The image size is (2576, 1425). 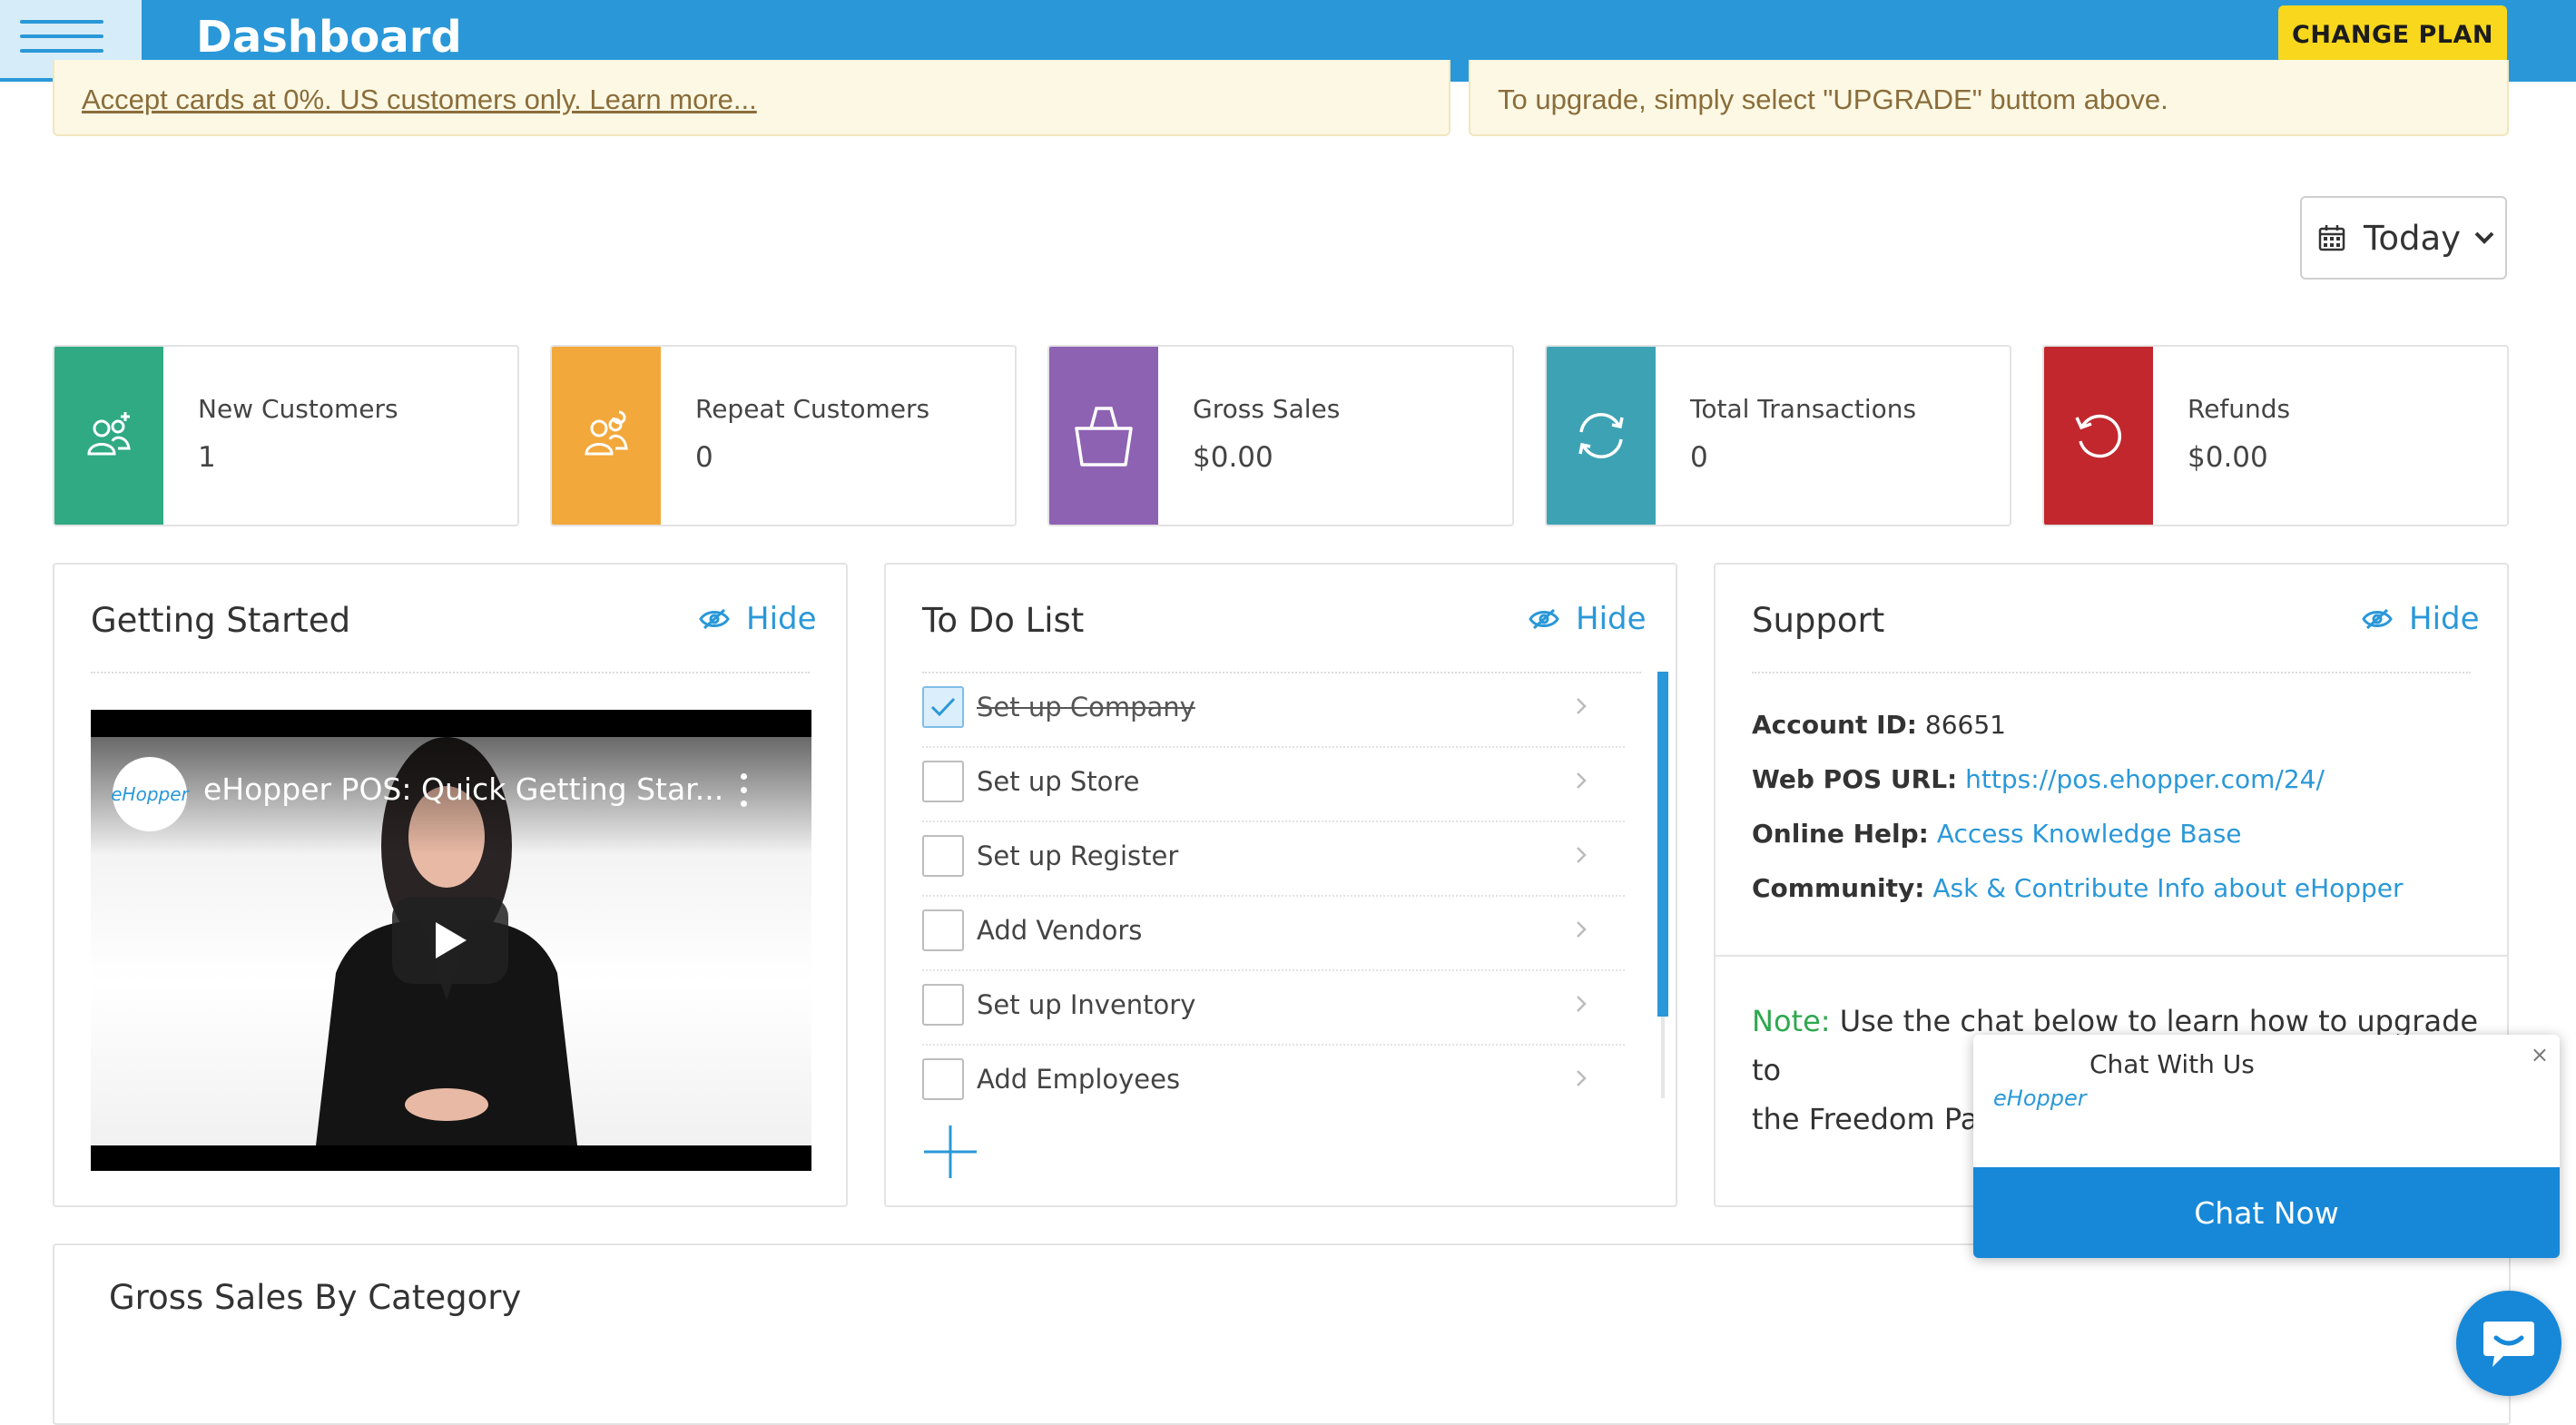 What do you see at coordinates (2266, 1213) in the screenshot?
I see `chat-now-button: Chat Now` at bounding box center [2266, 1213].